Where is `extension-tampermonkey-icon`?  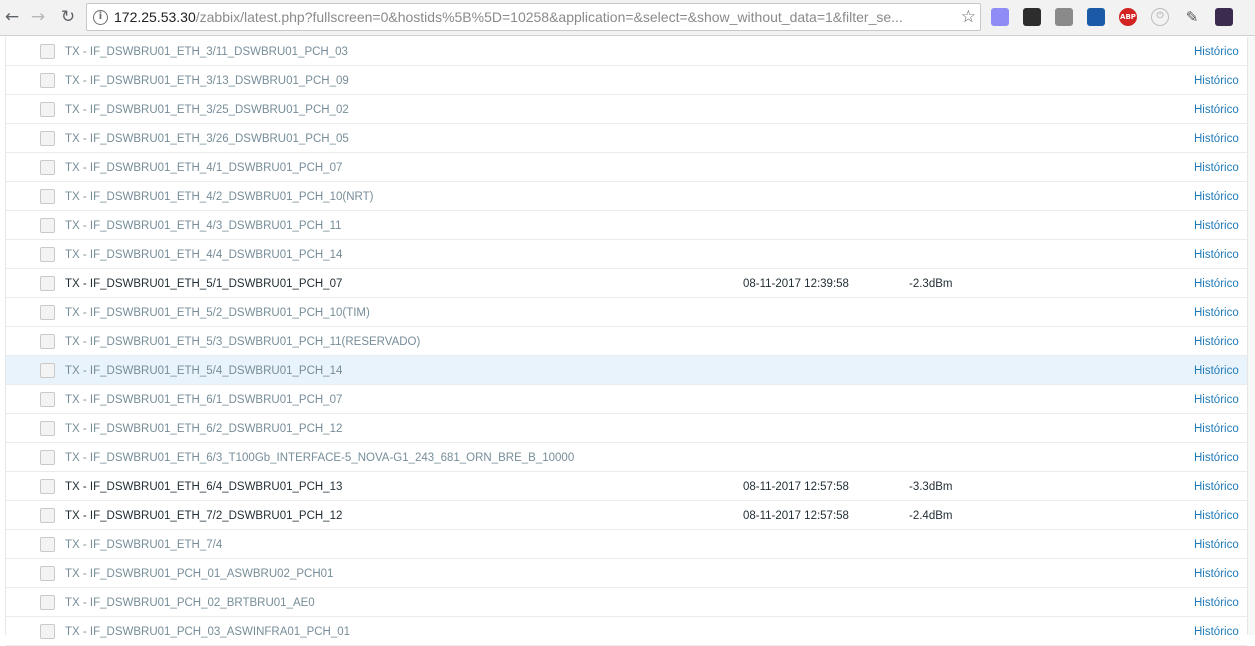
extension-tampermonkey-icon is located at coordinates (1032, 17).